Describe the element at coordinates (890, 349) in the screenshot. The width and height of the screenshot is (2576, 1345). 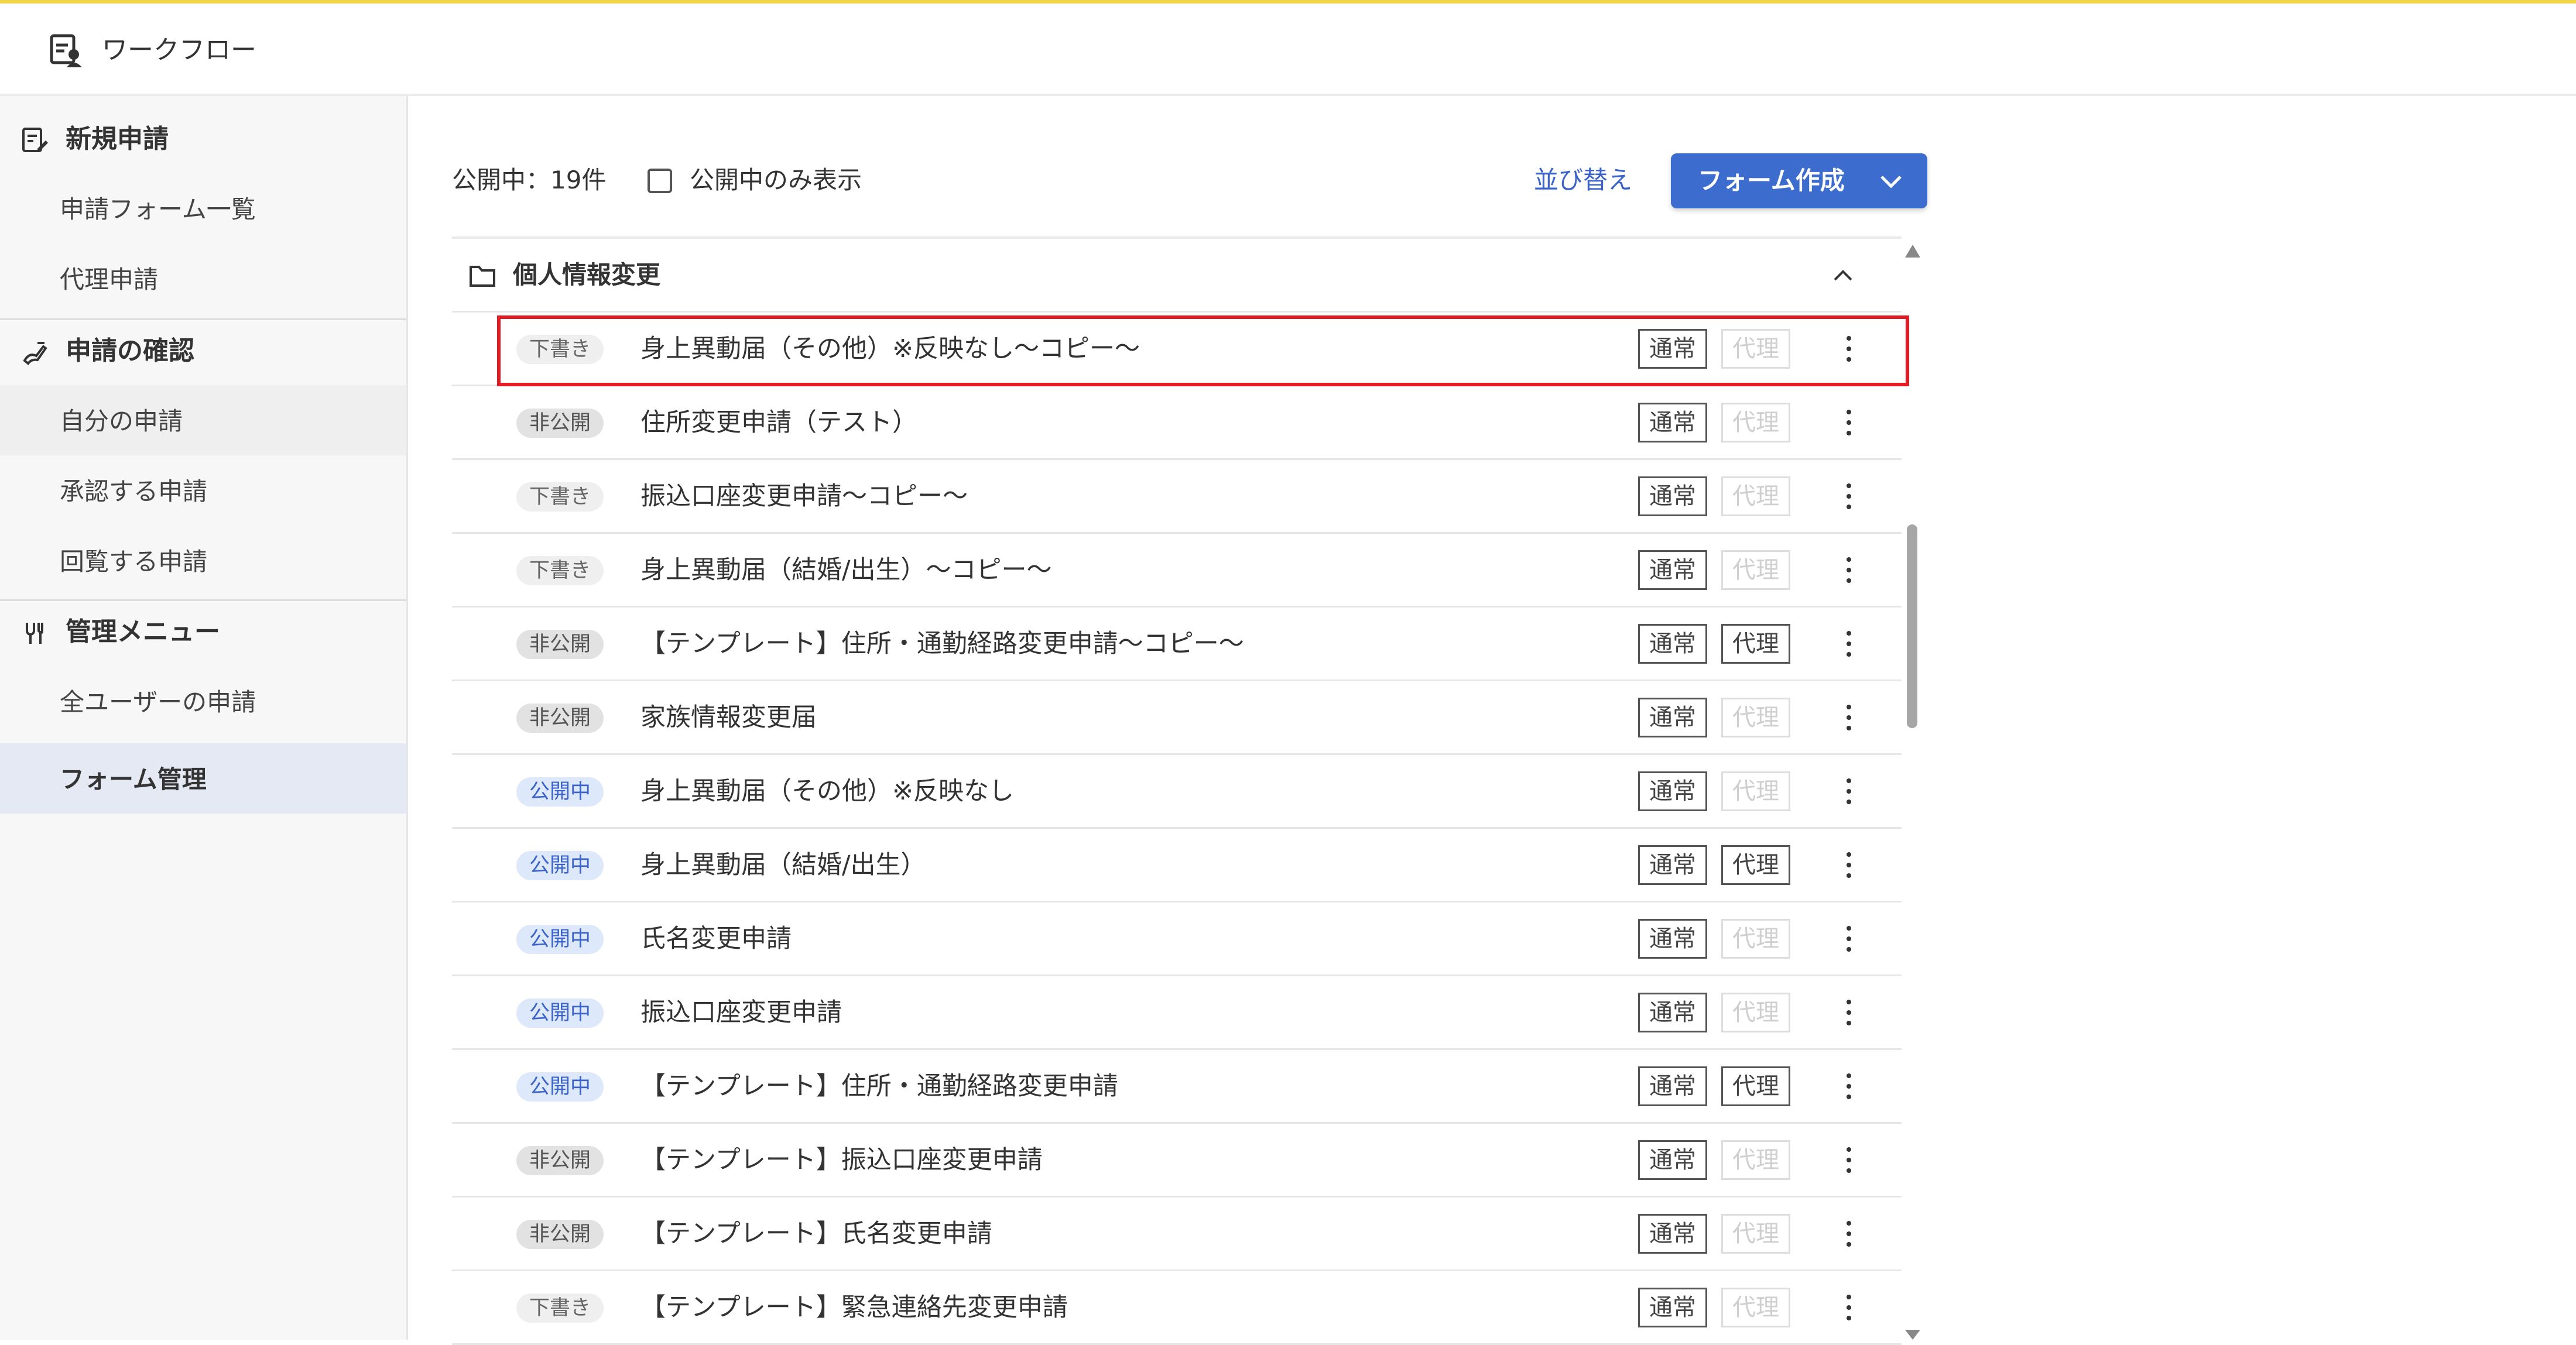
I see `form-title: 身上異動届（その他）※反映なし～コピー～` at that location.